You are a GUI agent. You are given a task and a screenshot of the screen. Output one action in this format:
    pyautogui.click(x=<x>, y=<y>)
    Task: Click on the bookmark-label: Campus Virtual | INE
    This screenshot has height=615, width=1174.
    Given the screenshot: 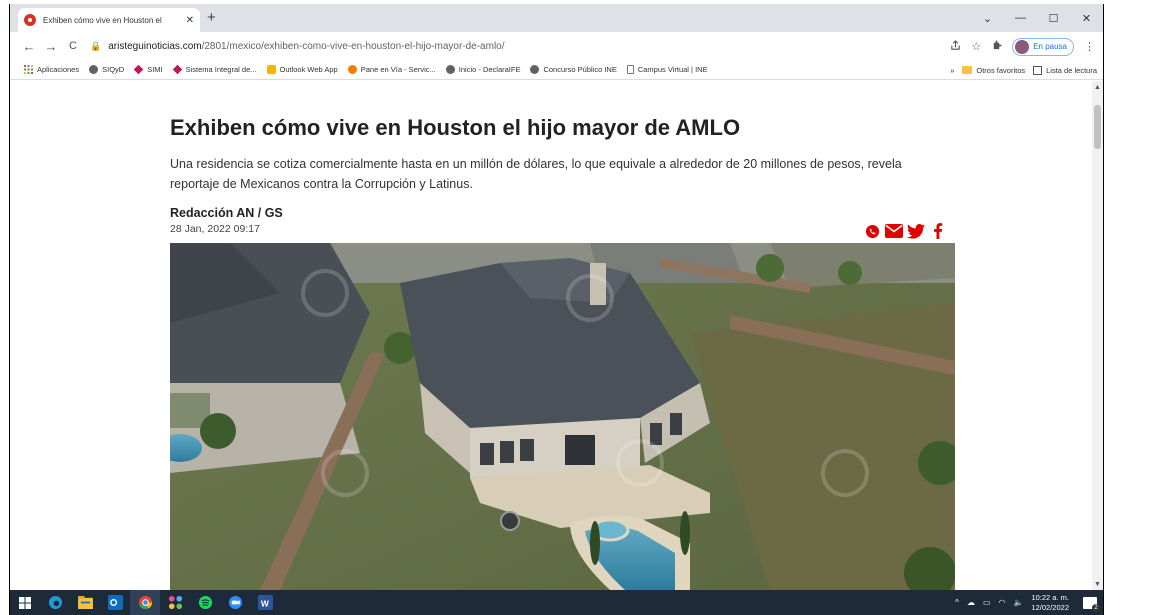 What is the action you would take?
    pyautogui.click(x=672, y=69)
    